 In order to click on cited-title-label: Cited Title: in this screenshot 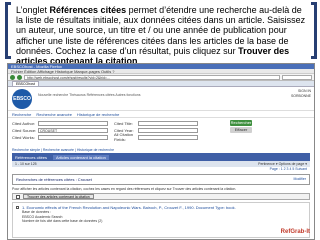, I will do `click(123, 123)`.